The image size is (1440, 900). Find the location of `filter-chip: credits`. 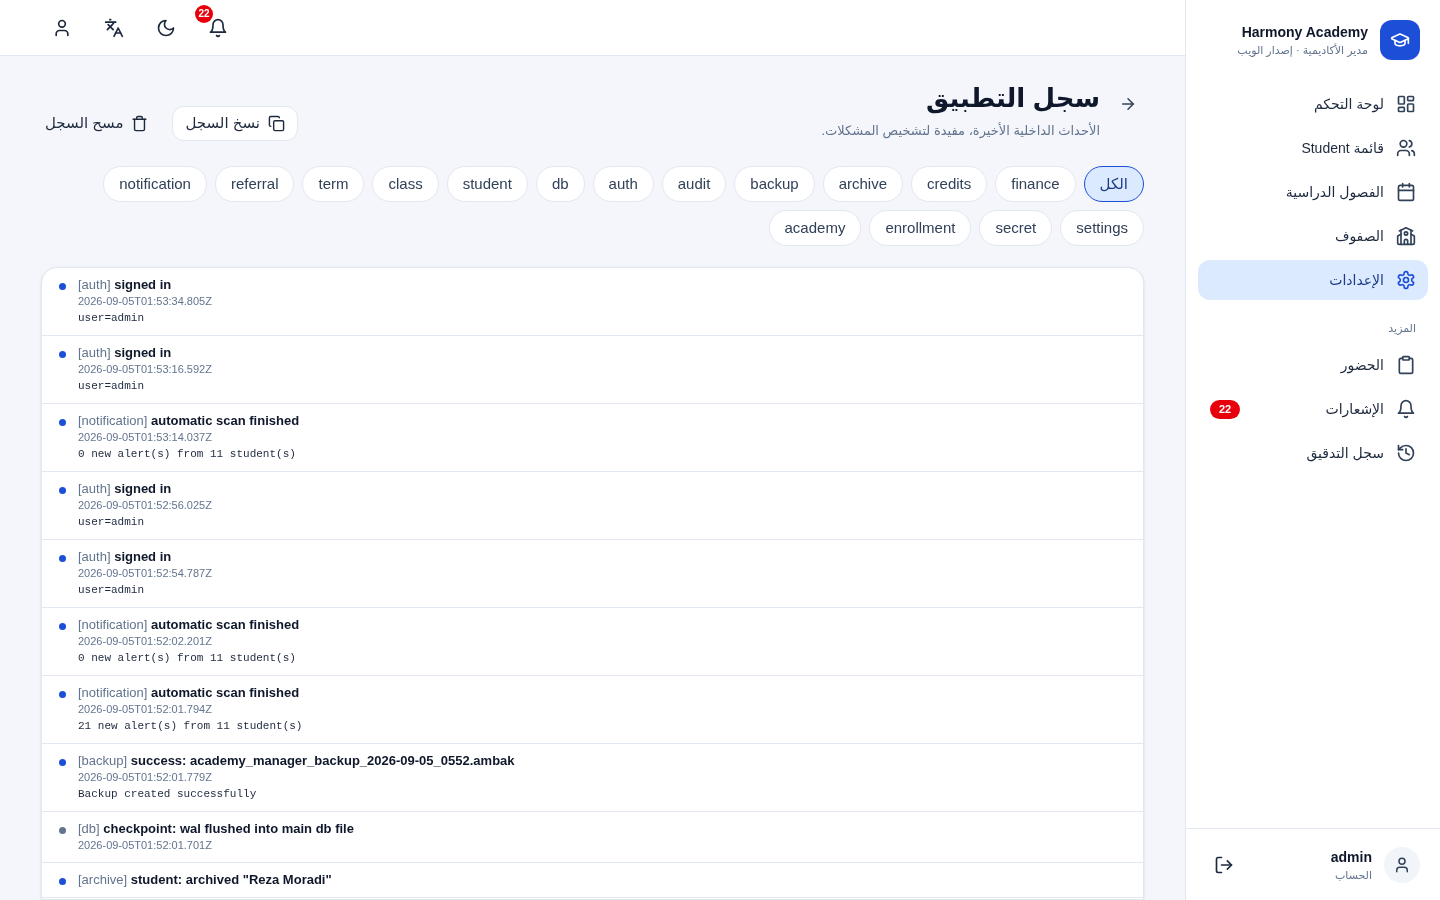

filter-chip: credits is located at coordinates (949, 184).